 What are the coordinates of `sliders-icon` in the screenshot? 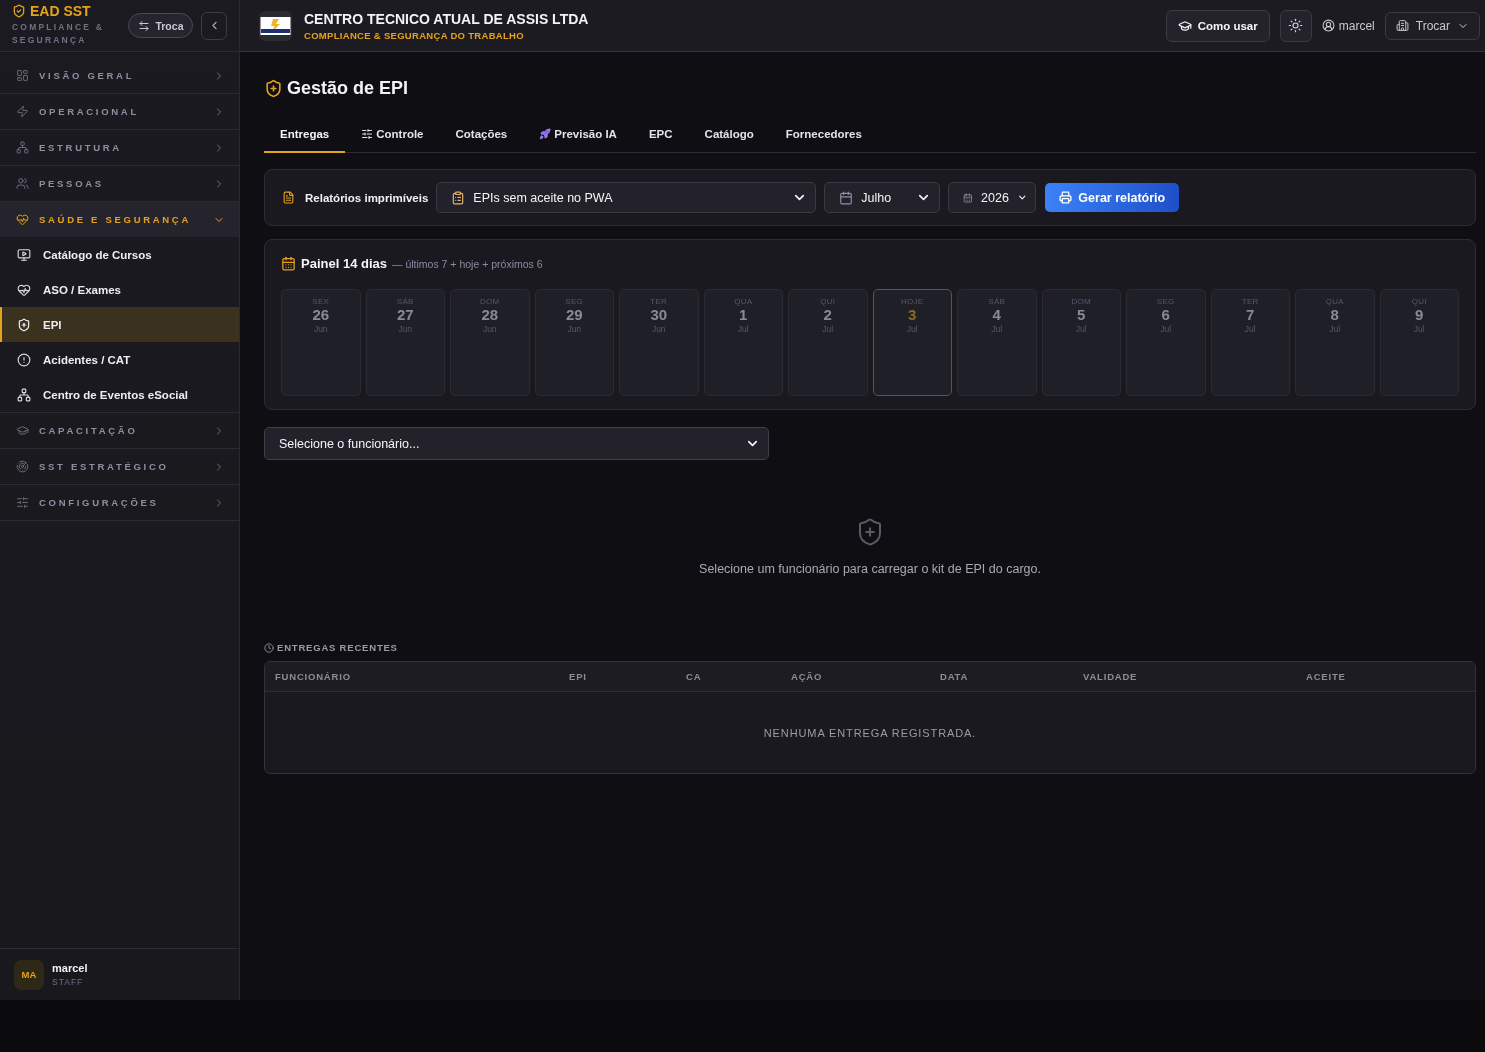 It's located at (367, 133).